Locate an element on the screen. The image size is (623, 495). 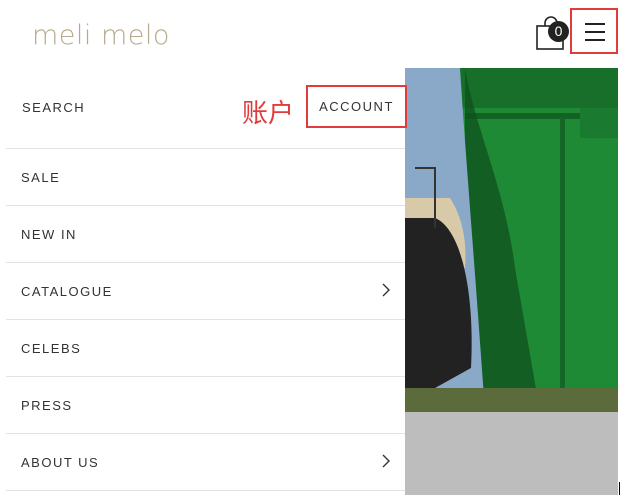
hamburger-menu-button is located at coordinates (594, 31).